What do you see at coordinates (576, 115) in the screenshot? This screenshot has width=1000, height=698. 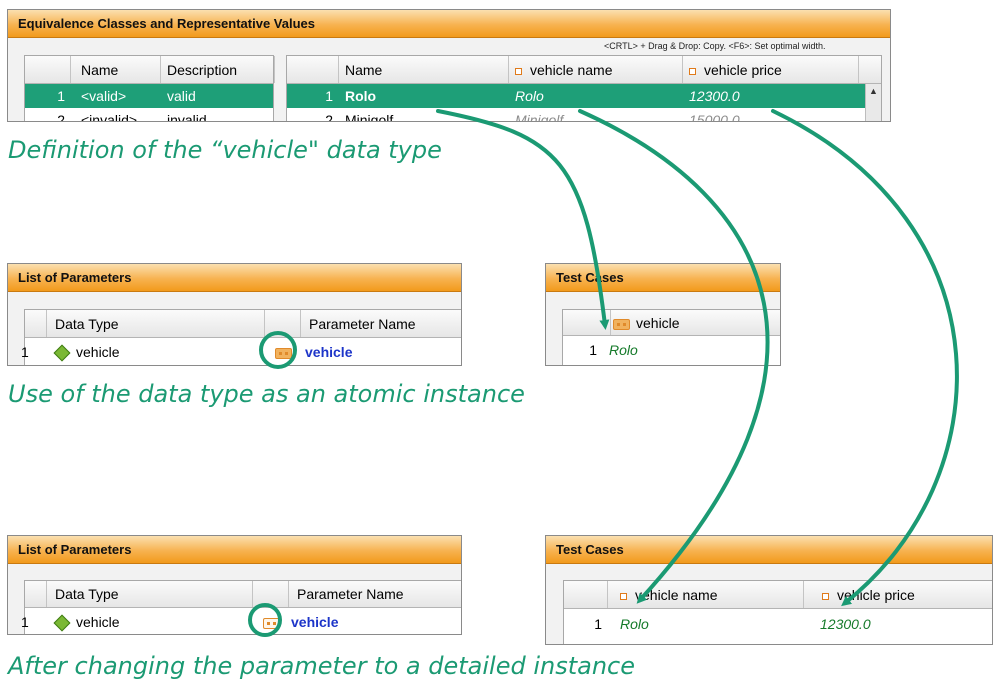 I see `table-row: 2 Minigolf Minigolf 15000.0` at bounding box center [576, 115].